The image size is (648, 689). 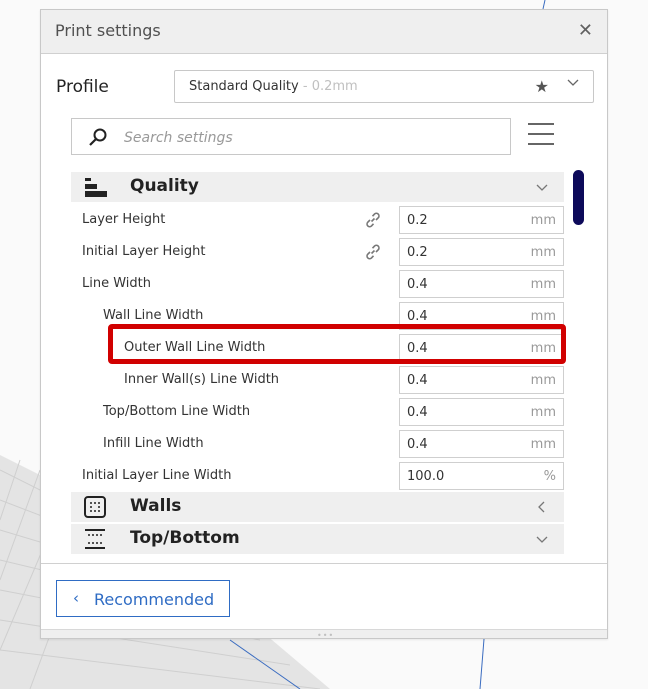 What do you see at coordinates (164, 186) in the screenshot?
I see `category-label: Quality` at bounding box center [164, 186].